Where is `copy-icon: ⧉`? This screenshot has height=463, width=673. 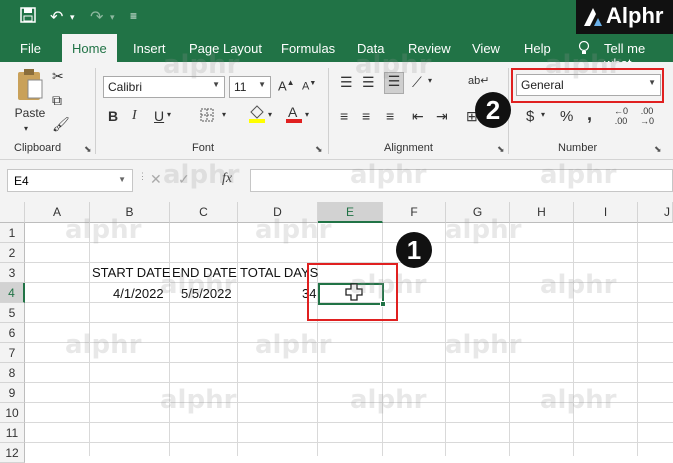 copy-icon: ⧉ is located at coordinates (57, 100).